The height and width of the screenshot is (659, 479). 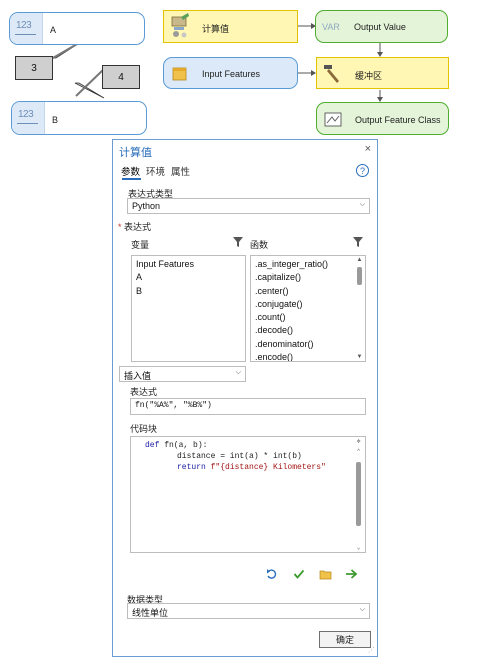 What do you see at coordinates (308, 277) in the screenshot?
I see `list-item: .capitalize()` at bounding box center [308, 277].